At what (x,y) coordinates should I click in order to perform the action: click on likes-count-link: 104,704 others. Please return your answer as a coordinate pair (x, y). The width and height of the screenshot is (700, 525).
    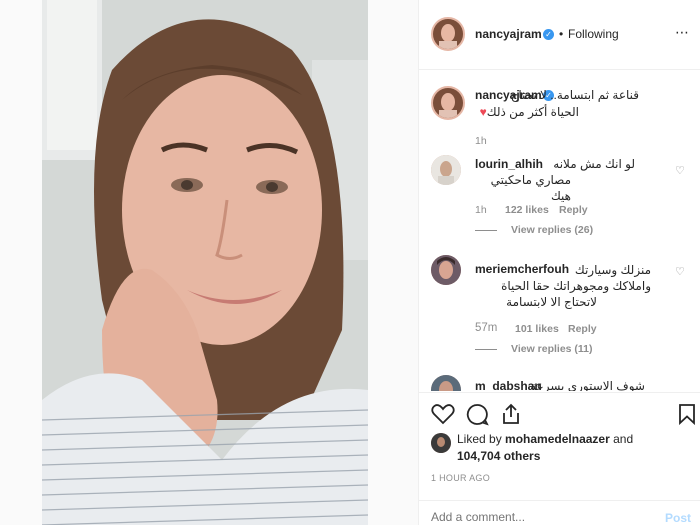
    Looking at the image, I should click on (498, 456).